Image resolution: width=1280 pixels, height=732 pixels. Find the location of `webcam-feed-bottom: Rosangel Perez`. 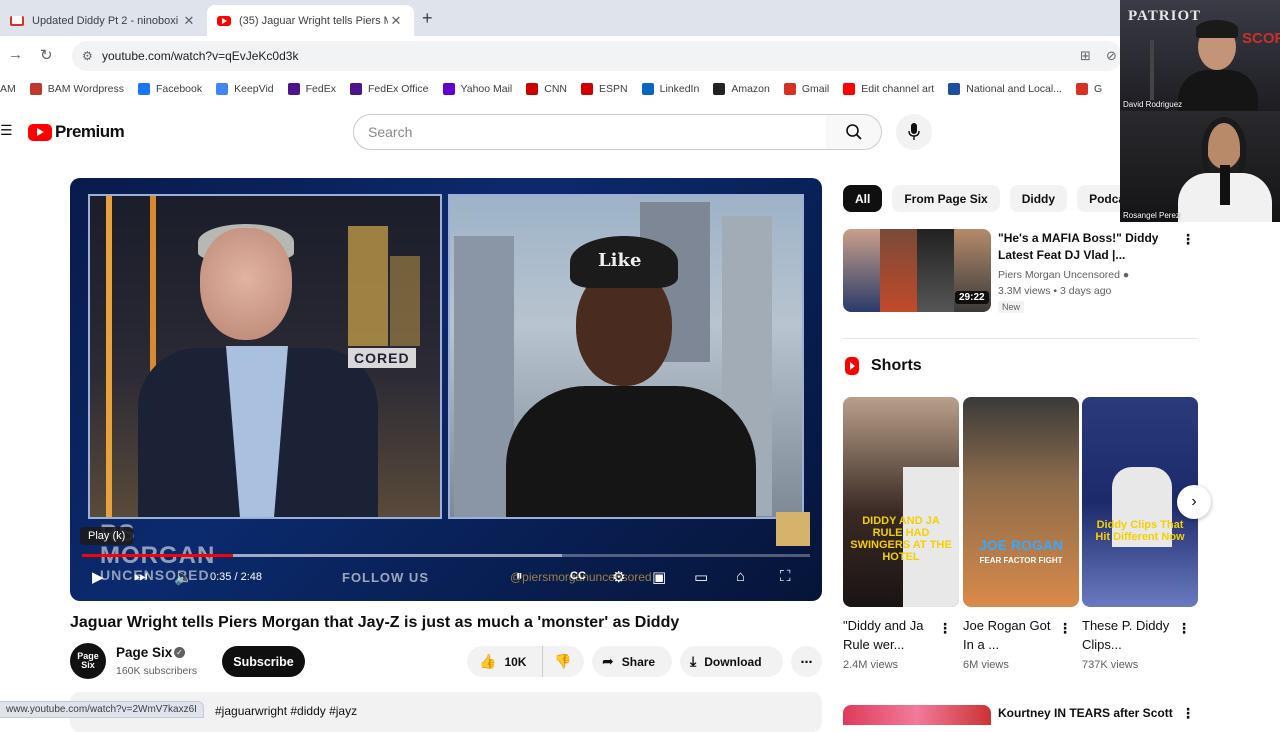

webcam-feed-bottom: Rosangel Perez is located at coordinates (1200, 166).